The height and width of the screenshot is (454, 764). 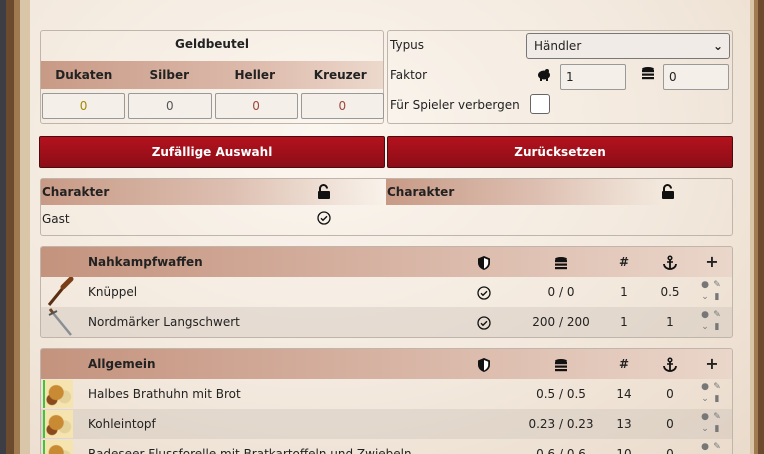 What do you see at coordinates (386, 207) in the screenshot?
I see `character-panel: Charakter Charakter Gast` at bounding box center [386, 207].